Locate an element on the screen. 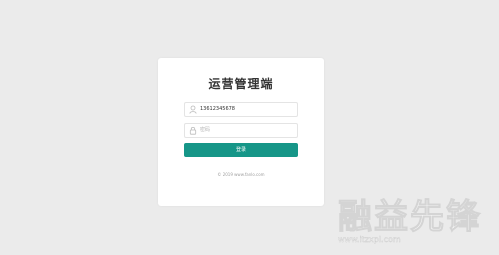 This screenshot has height=255, width=499. watermark-logo: 融益先锋 www.itzxpl.com is located at coordinates (412, 223).